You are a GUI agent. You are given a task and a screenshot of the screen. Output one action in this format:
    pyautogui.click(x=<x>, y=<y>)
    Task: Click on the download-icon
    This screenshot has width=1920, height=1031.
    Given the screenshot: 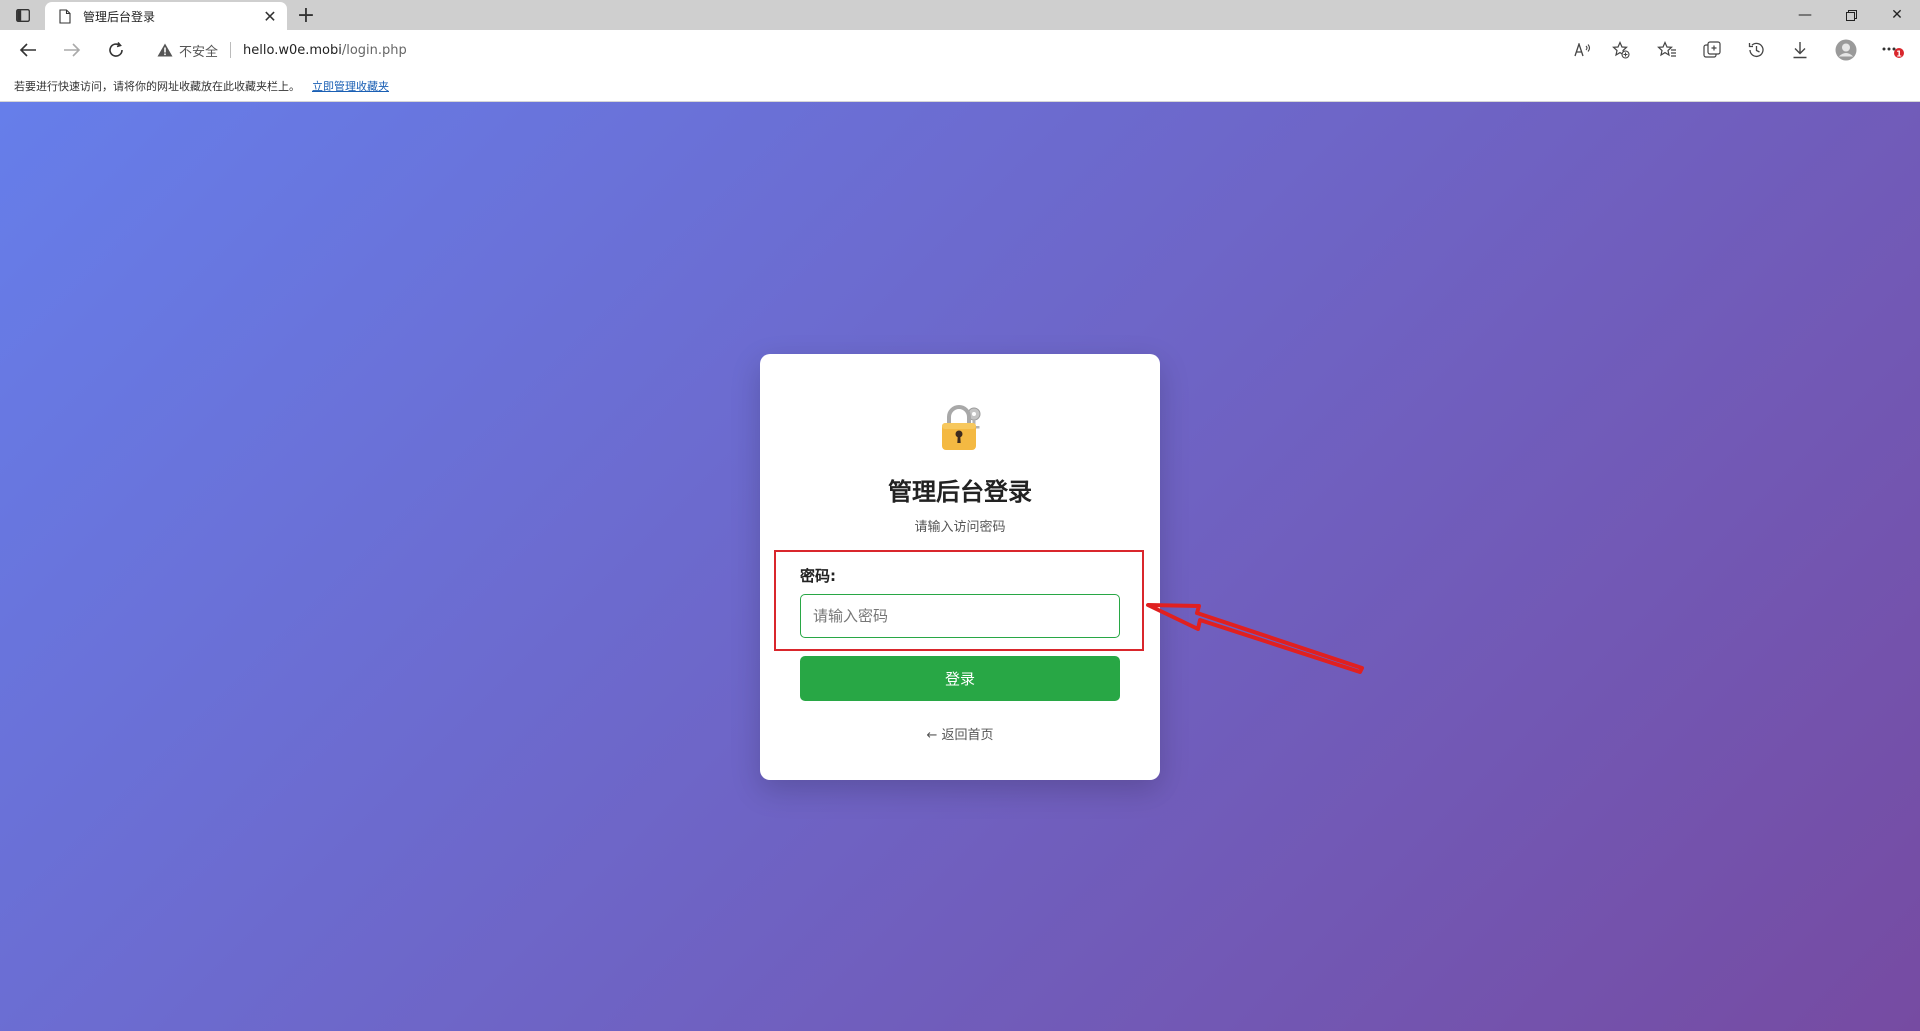 What is the action you would take?
    pyautogui.click(x=1800, y=50)
    